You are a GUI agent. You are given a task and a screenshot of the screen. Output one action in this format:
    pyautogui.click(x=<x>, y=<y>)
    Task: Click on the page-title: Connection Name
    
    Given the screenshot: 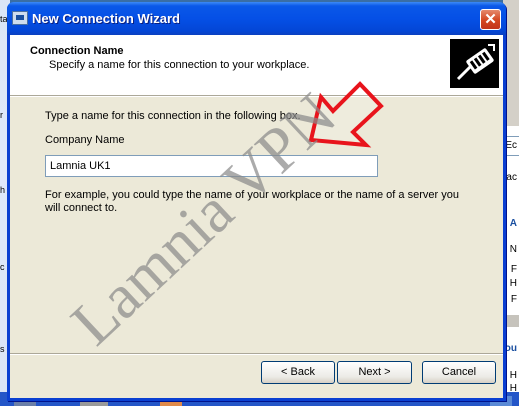 What is the action you would take?
    pyautogui.click(x=77, y=51)
    